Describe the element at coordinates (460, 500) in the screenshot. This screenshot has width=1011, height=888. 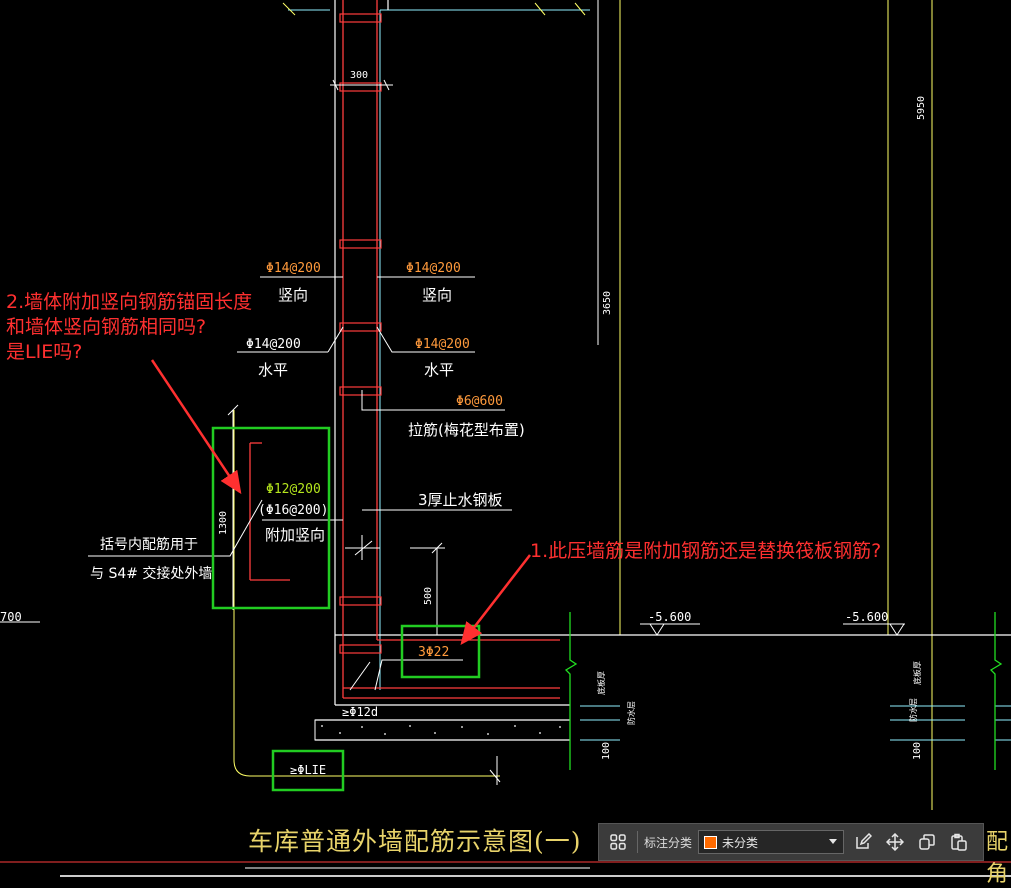
I see `waterstop-text: 3厚止水钢板` at that location.